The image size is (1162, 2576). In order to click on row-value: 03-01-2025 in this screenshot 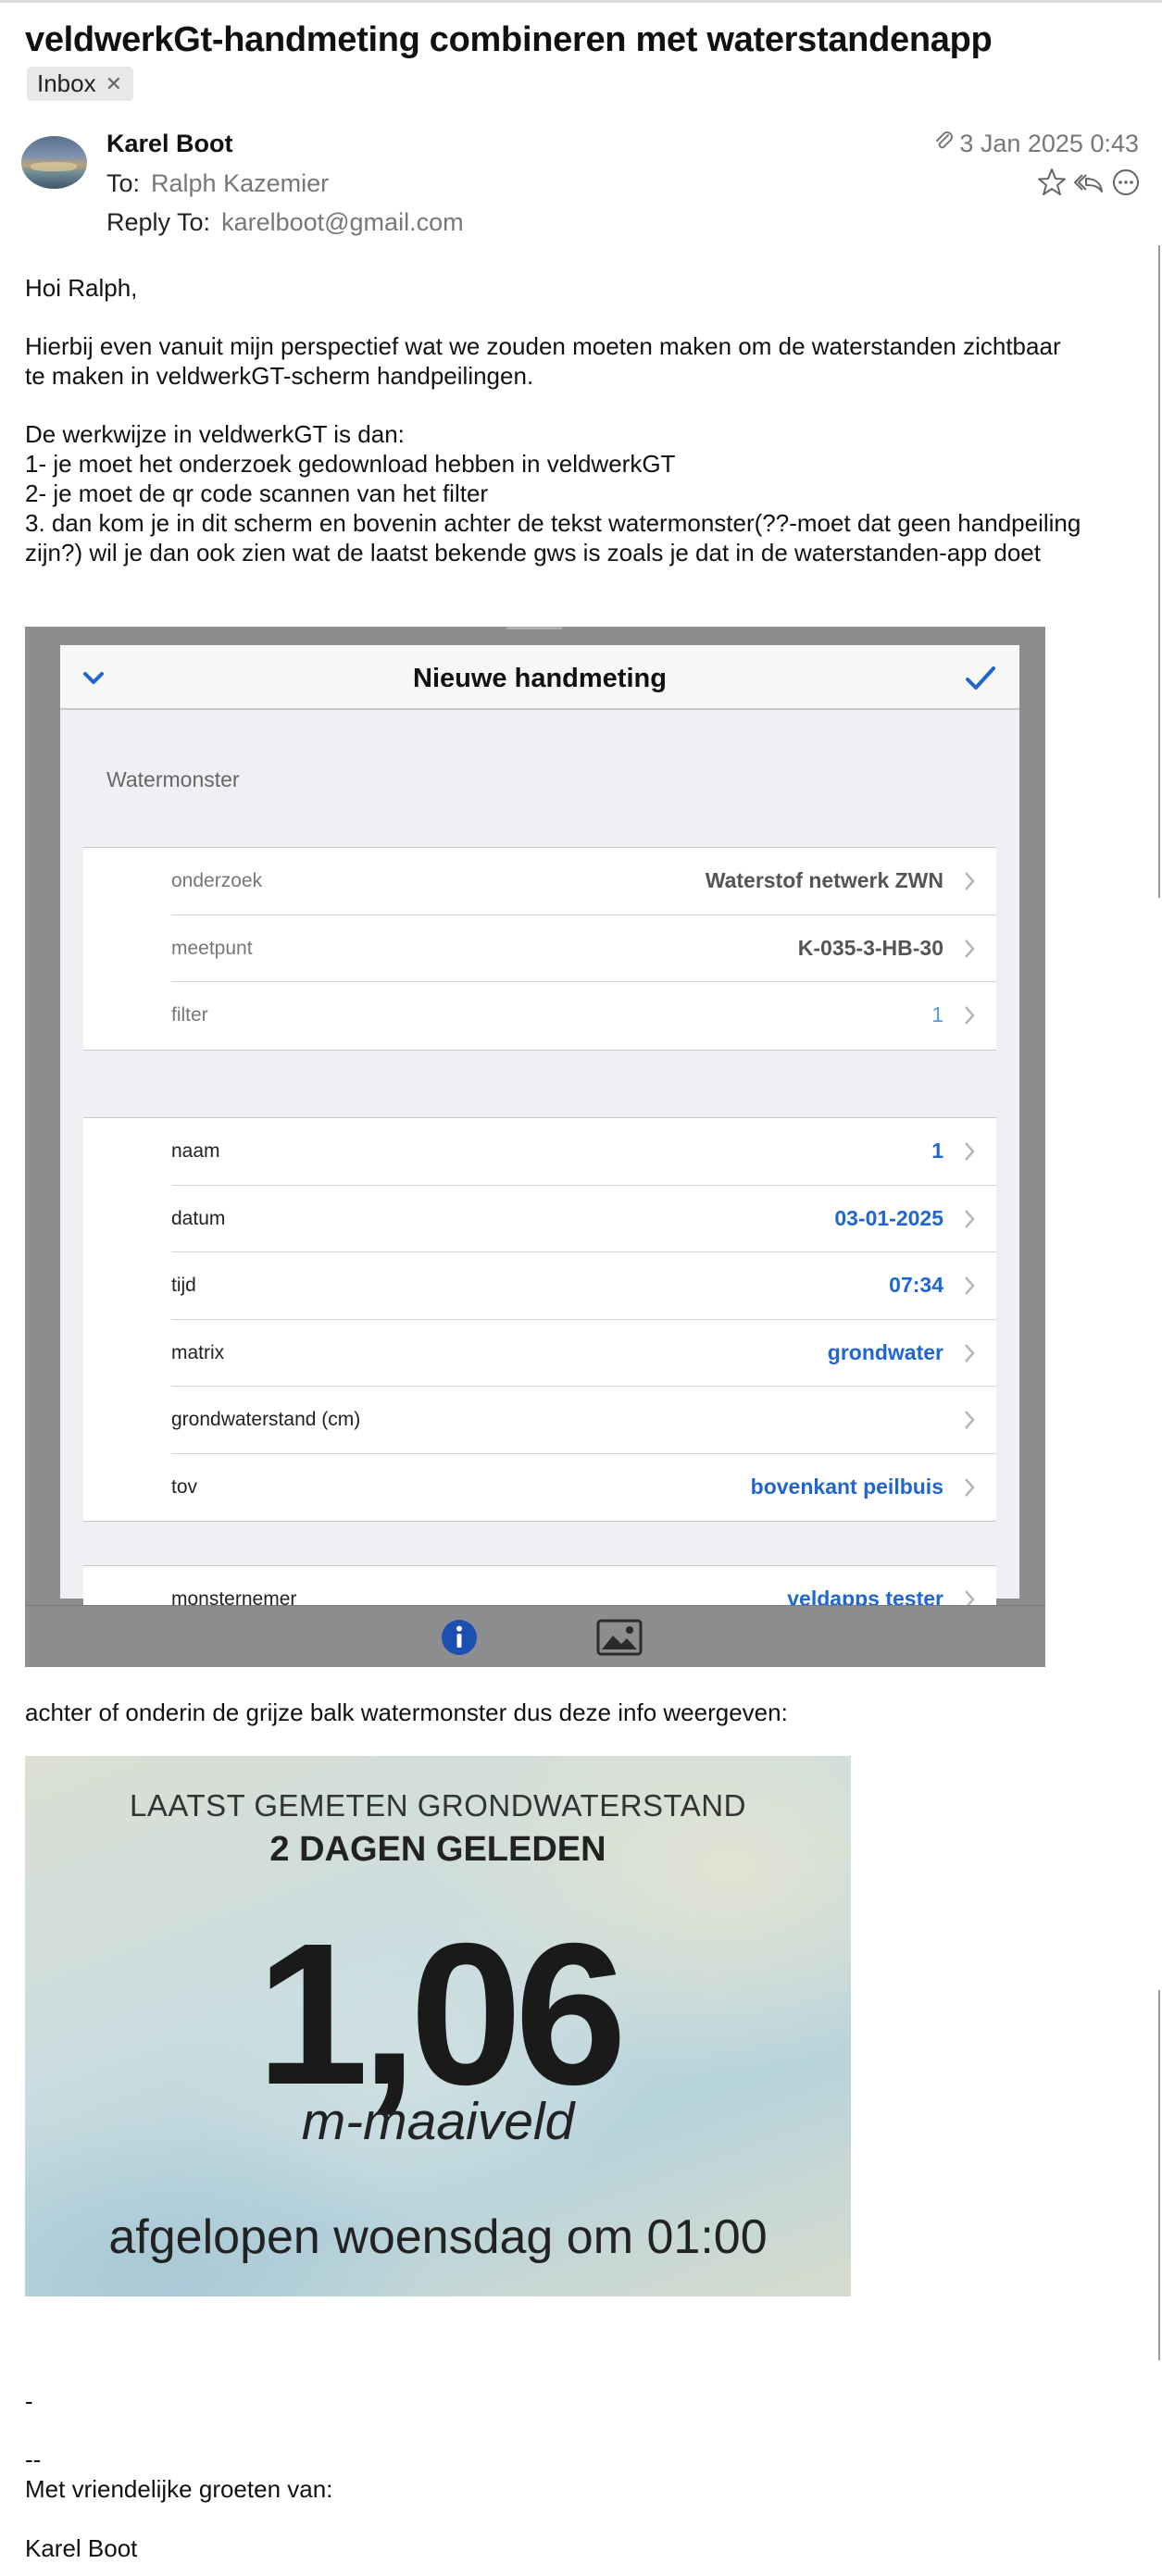, I will do `click(888, 1217)`.